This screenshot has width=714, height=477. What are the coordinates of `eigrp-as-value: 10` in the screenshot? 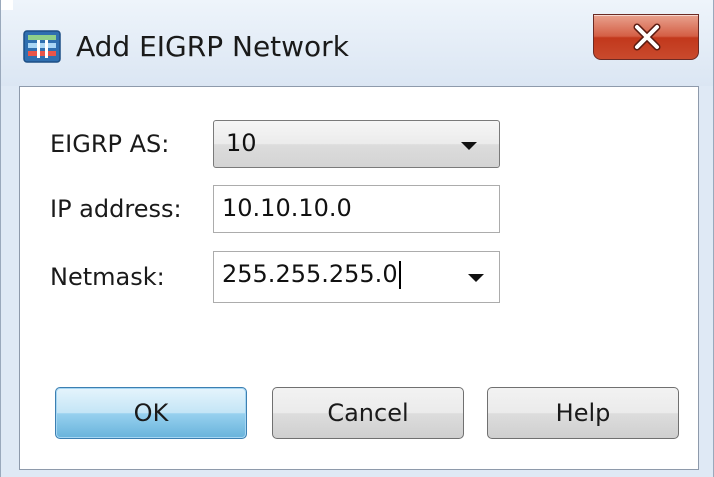 It's located at (241, 143).